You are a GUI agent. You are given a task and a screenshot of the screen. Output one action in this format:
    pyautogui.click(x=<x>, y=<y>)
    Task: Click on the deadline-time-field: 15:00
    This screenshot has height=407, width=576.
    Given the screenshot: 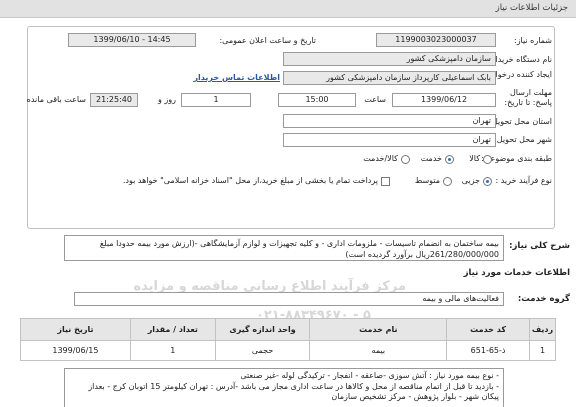 What is the action you would take?
    pyautogui.click(x=317, y=100)
    